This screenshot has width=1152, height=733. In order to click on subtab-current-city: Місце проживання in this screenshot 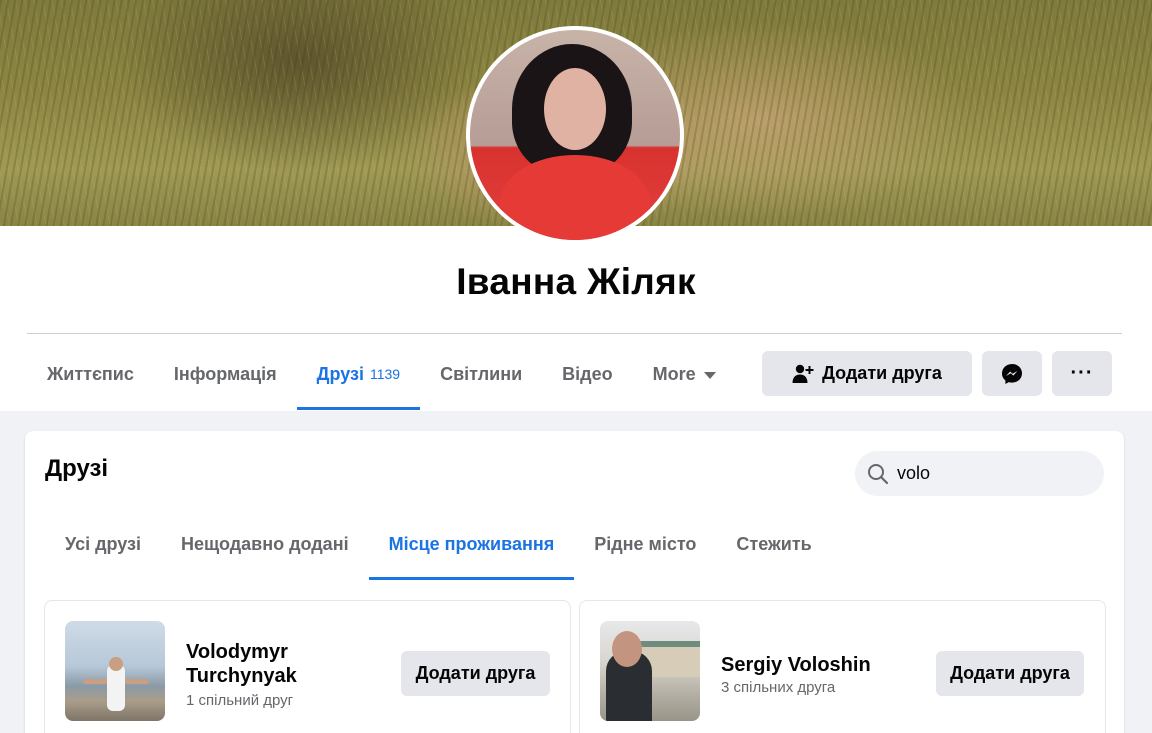, I will do `click(471, 550)`.